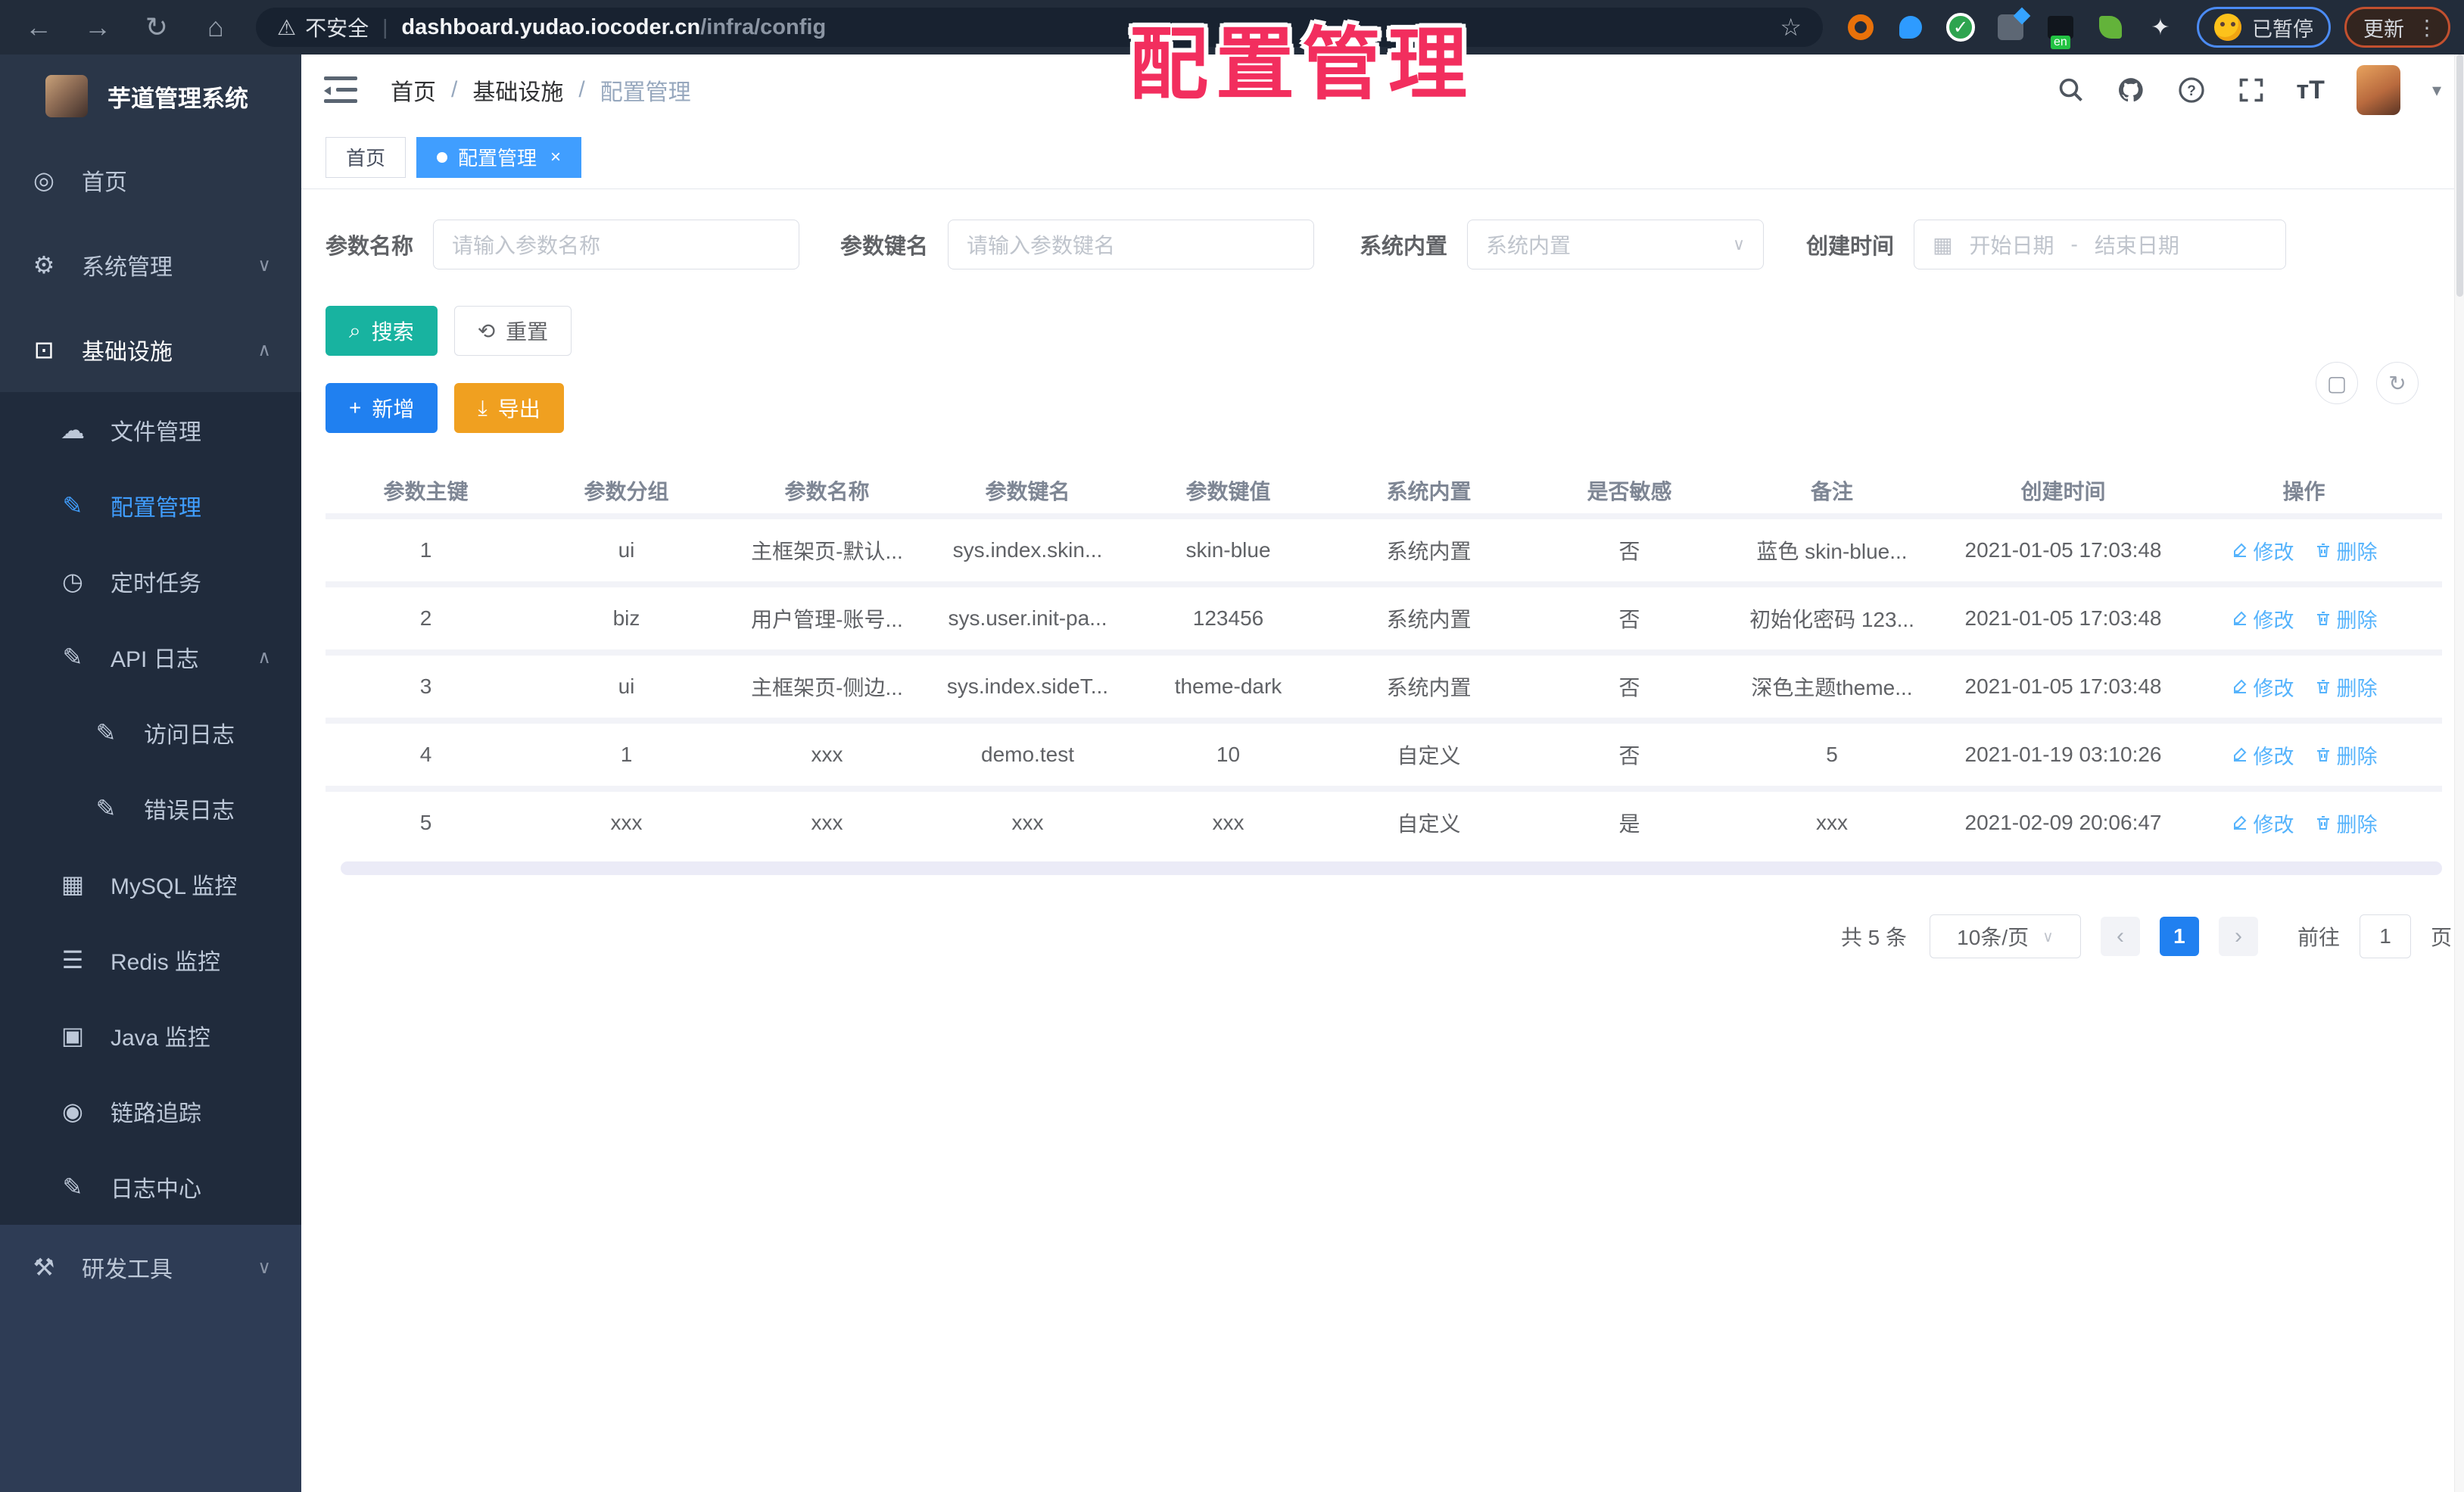 The width and height of the screenshot is (2464, 1492). What do you see at coordinates (1791, 27) in the screenshot?
I see `bookmark-star-icon: ☆` at bounding box center [1791, 27].